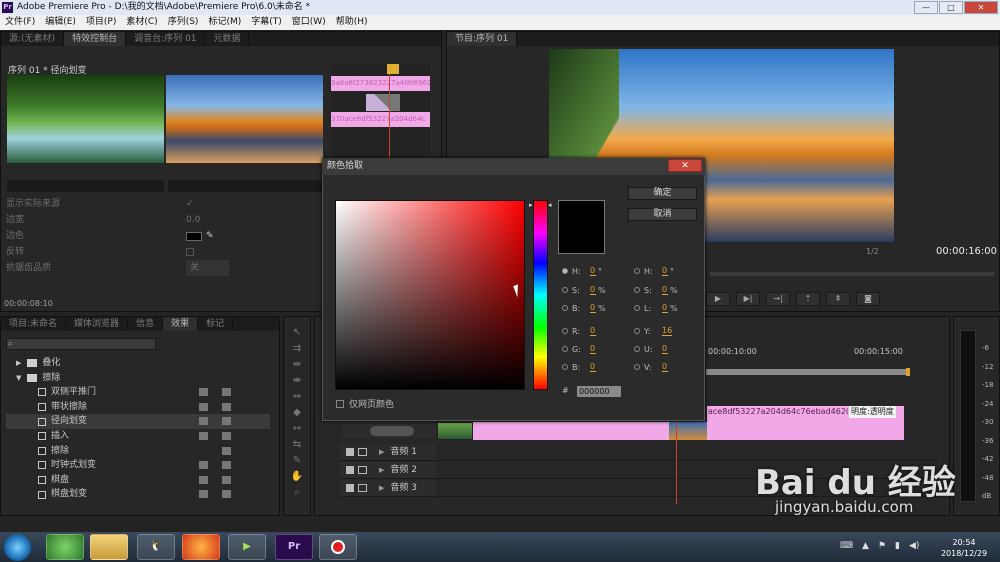  Describe the element at coordinates (571, 431) in the screenshot. I see `video-clip` at that location.